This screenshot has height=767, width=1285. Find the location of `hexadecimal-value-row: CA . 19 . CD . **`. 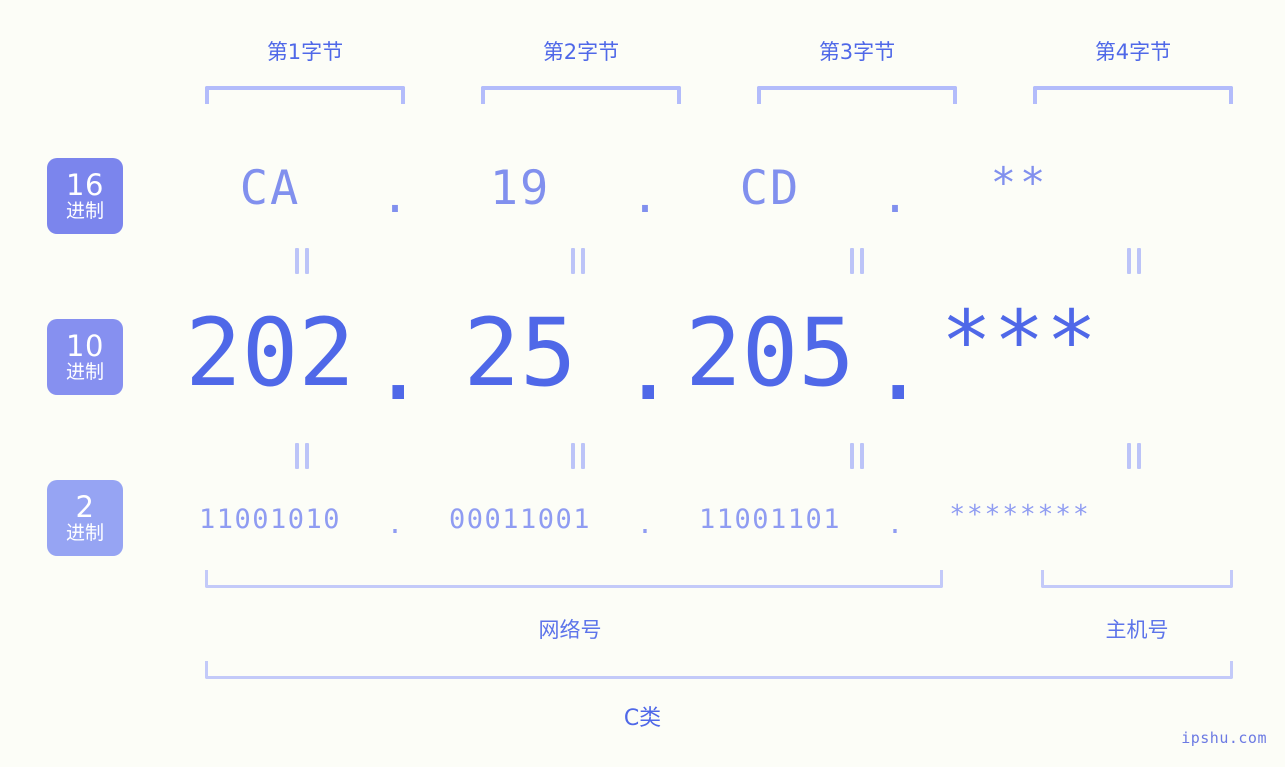

hexadecimal-value-row: CA . 19 . CD . ** is located at coordinates (720, 188).